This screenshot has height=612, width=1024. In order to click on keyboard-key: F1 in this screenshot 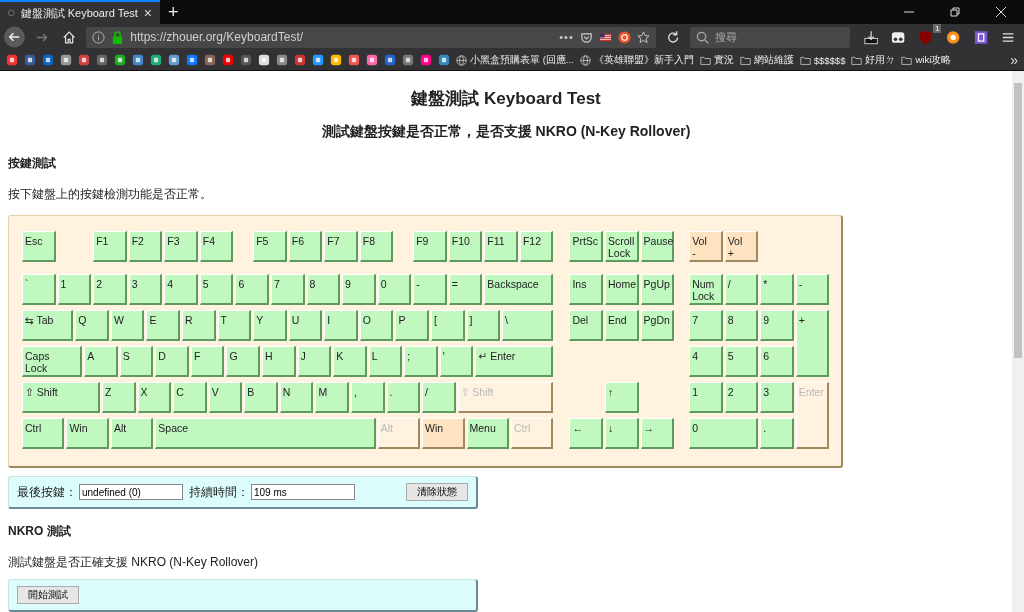, I will do `click(110, 246)`.